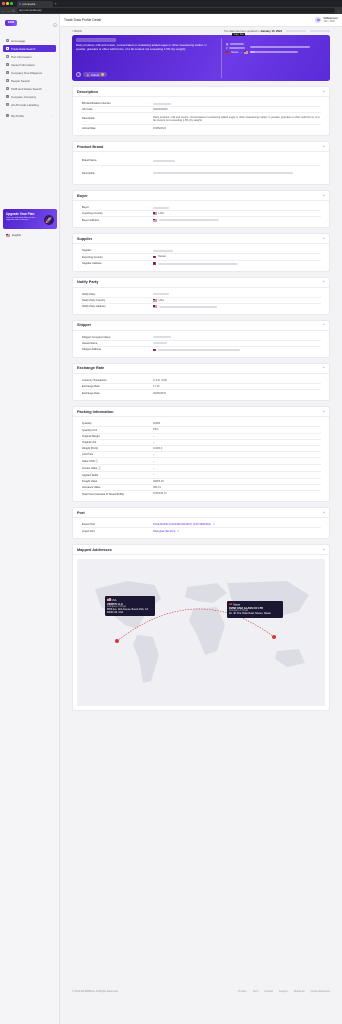 This screenshot has height=1024, width=342. I want to click on sidebar-item-people-search: ☺ People Search, so click(29, 80).